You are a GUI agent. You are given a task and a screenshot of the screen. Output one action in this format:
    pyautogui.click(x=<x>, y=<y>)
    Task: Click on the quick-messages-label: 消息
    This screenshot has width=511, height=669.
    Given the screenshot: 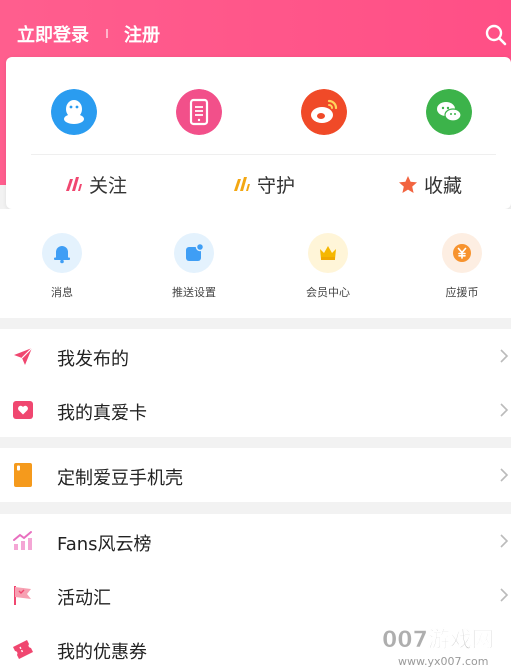 What is the action you would take?
    pyautogui.click(x=62, y=292)
    